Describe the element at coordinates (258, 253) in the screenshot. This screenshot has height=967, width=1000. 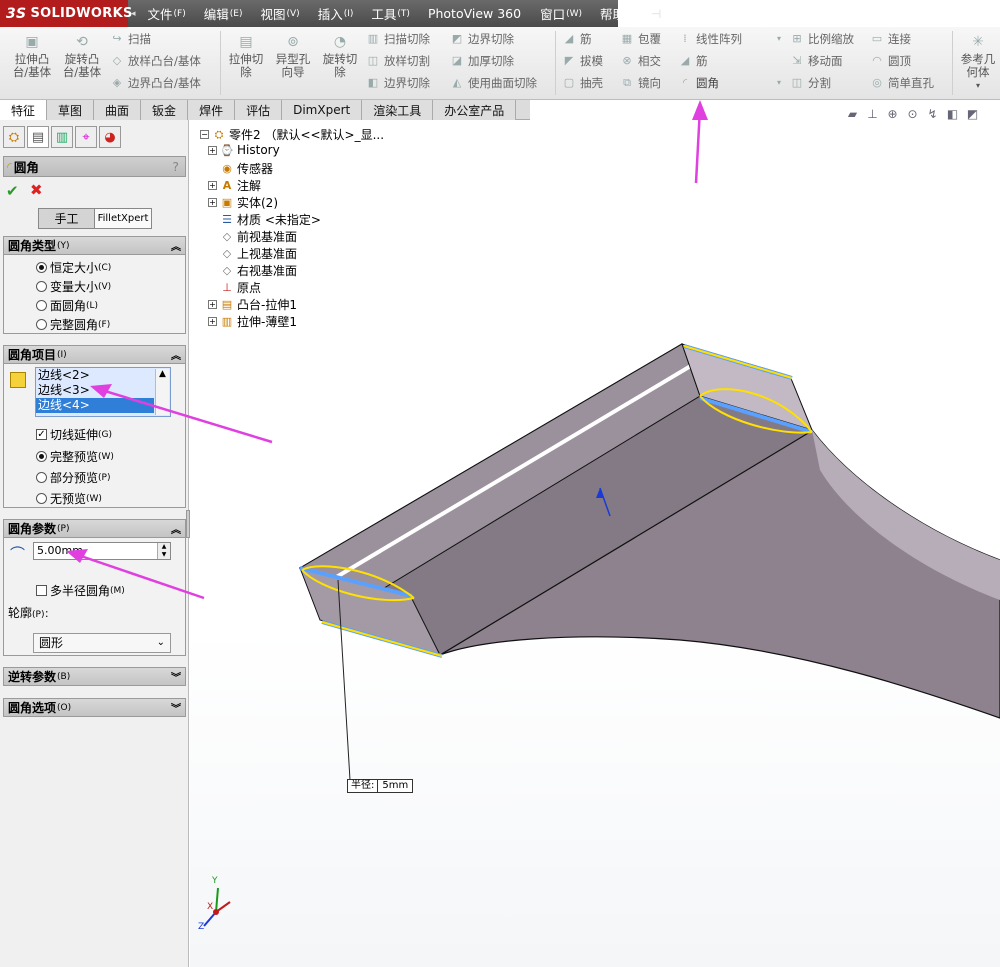
I see `tree-item-top-plane: ◇ 上视基准面` at that location.